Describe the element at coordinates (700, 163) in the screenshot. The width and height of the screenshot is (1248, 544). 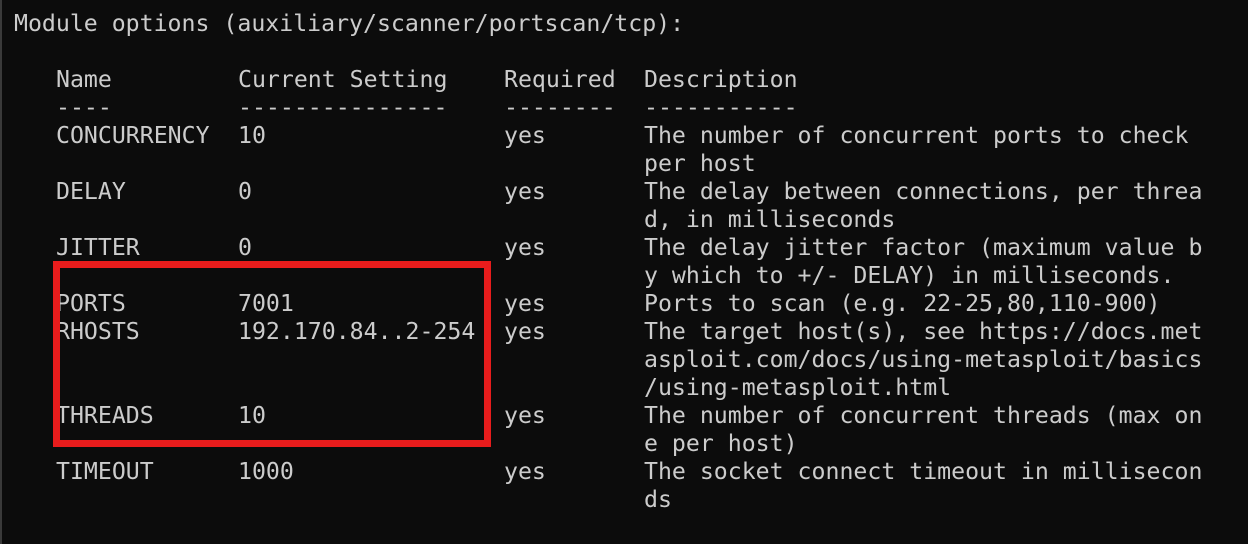
I see `option-description-line: per host` at that location.